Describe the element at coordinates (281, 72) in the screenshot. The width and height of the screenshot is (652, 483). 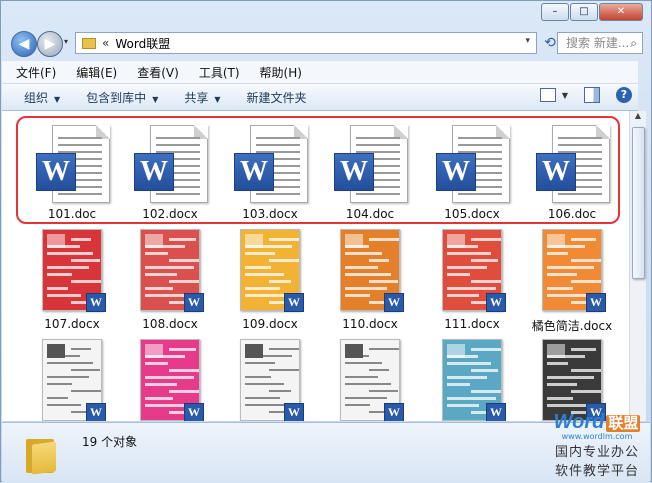
I see `menu-help: 帮助(H)` at that location.